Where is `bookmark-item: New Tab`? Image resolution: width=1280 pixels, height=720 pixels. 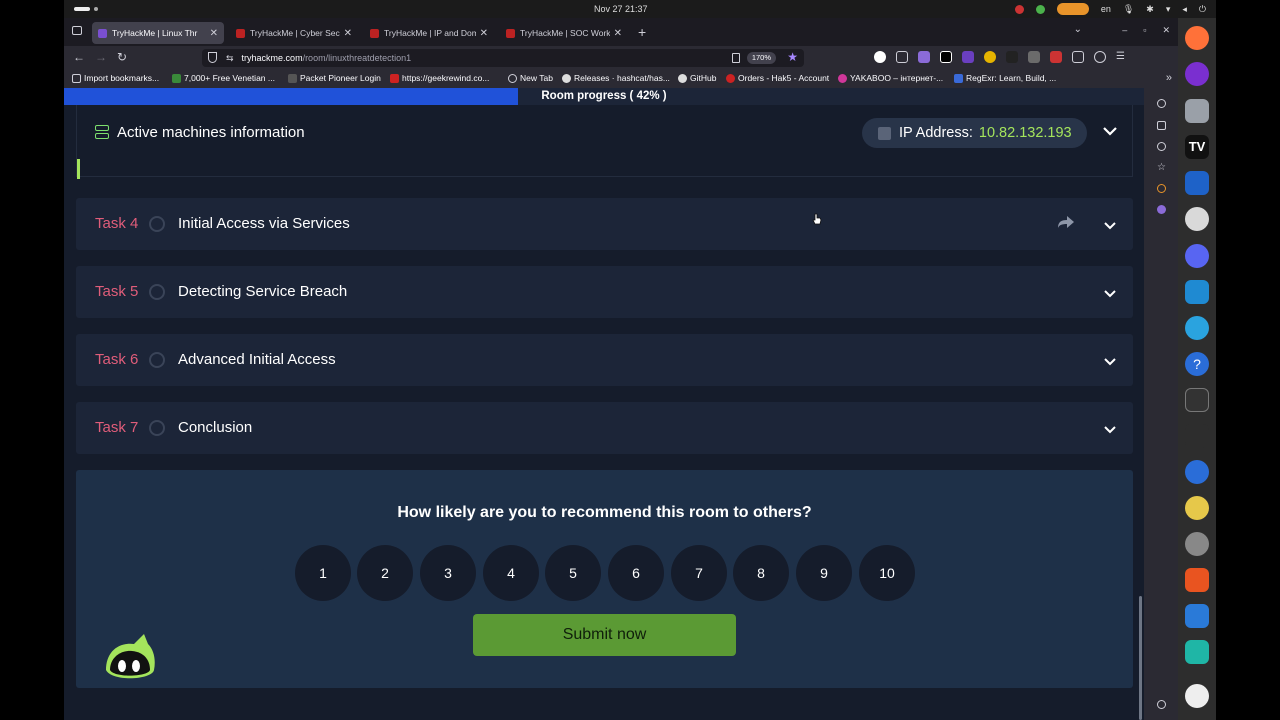 bookmark-item: New Tab is located at coordinates (530, 78).